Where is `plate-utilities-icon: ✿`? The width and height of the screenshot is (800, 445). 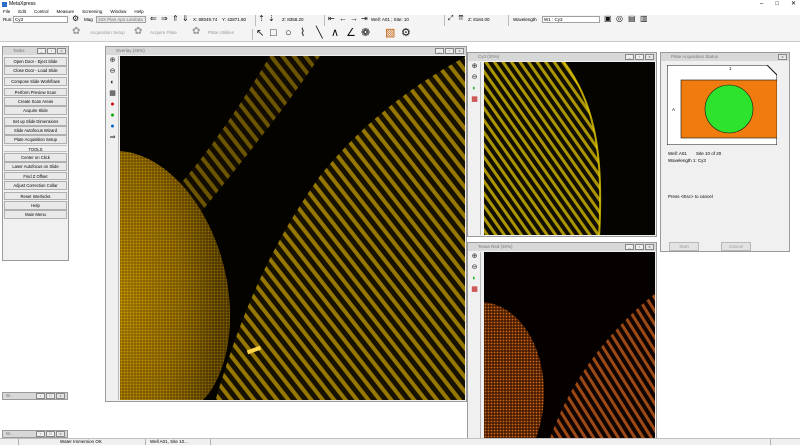
plate-utilities-icon: ✿ is located at coordinates (196, 32).